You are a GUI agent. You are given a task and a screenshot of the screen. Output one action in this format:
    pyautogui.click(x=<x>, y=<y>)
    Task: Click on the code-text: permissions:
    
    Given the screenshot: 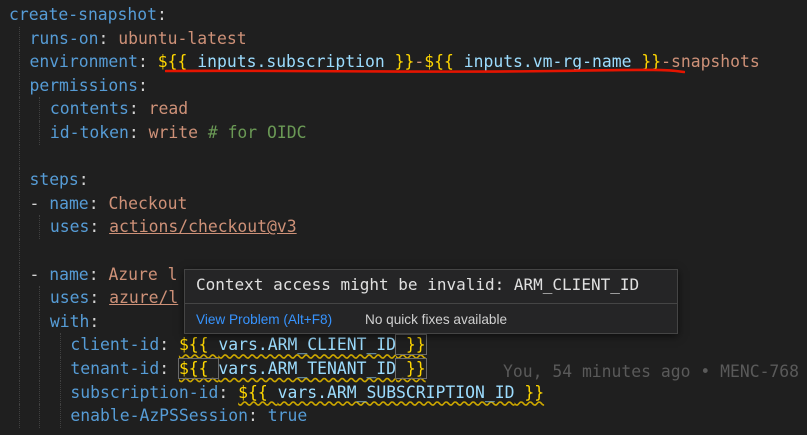 What is the action you would take?
    pyautogui.click(x=88, y=86)
    